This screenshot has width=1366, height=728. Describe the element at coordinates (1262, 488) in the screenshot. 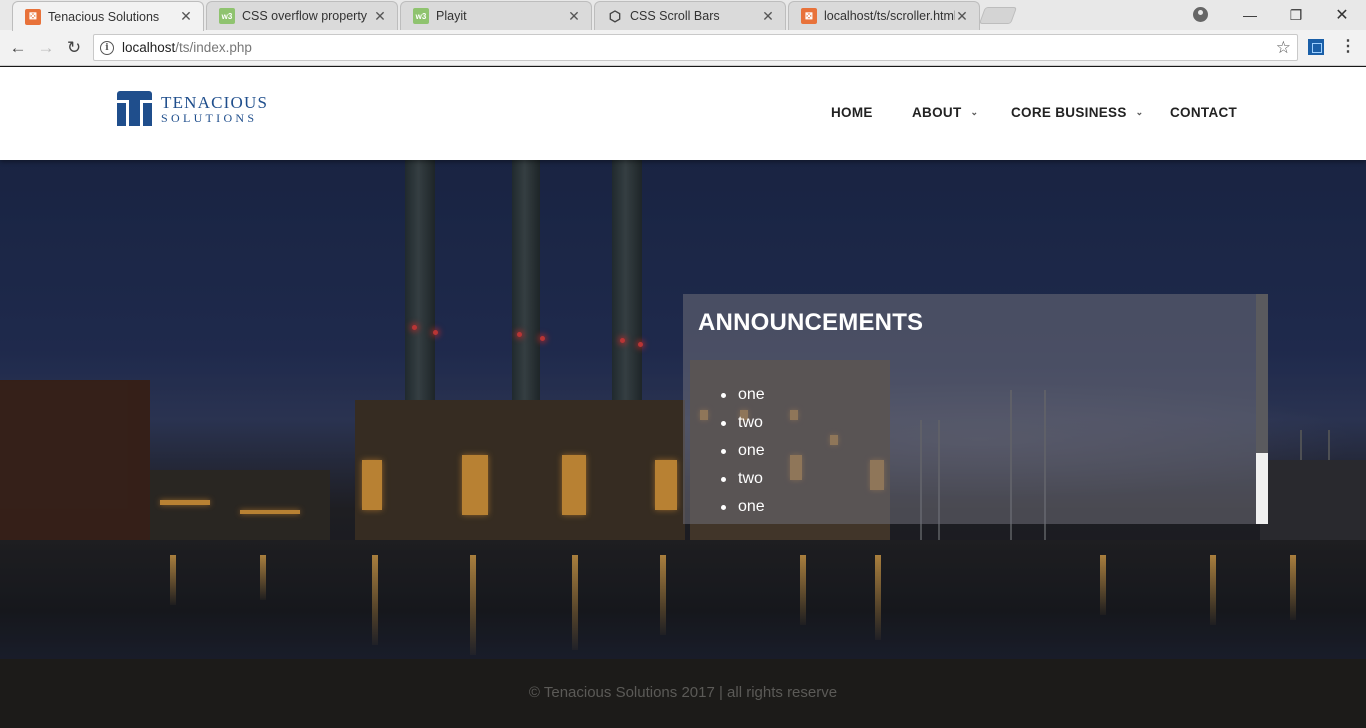

I see `scrollbar-thumb` at that location.